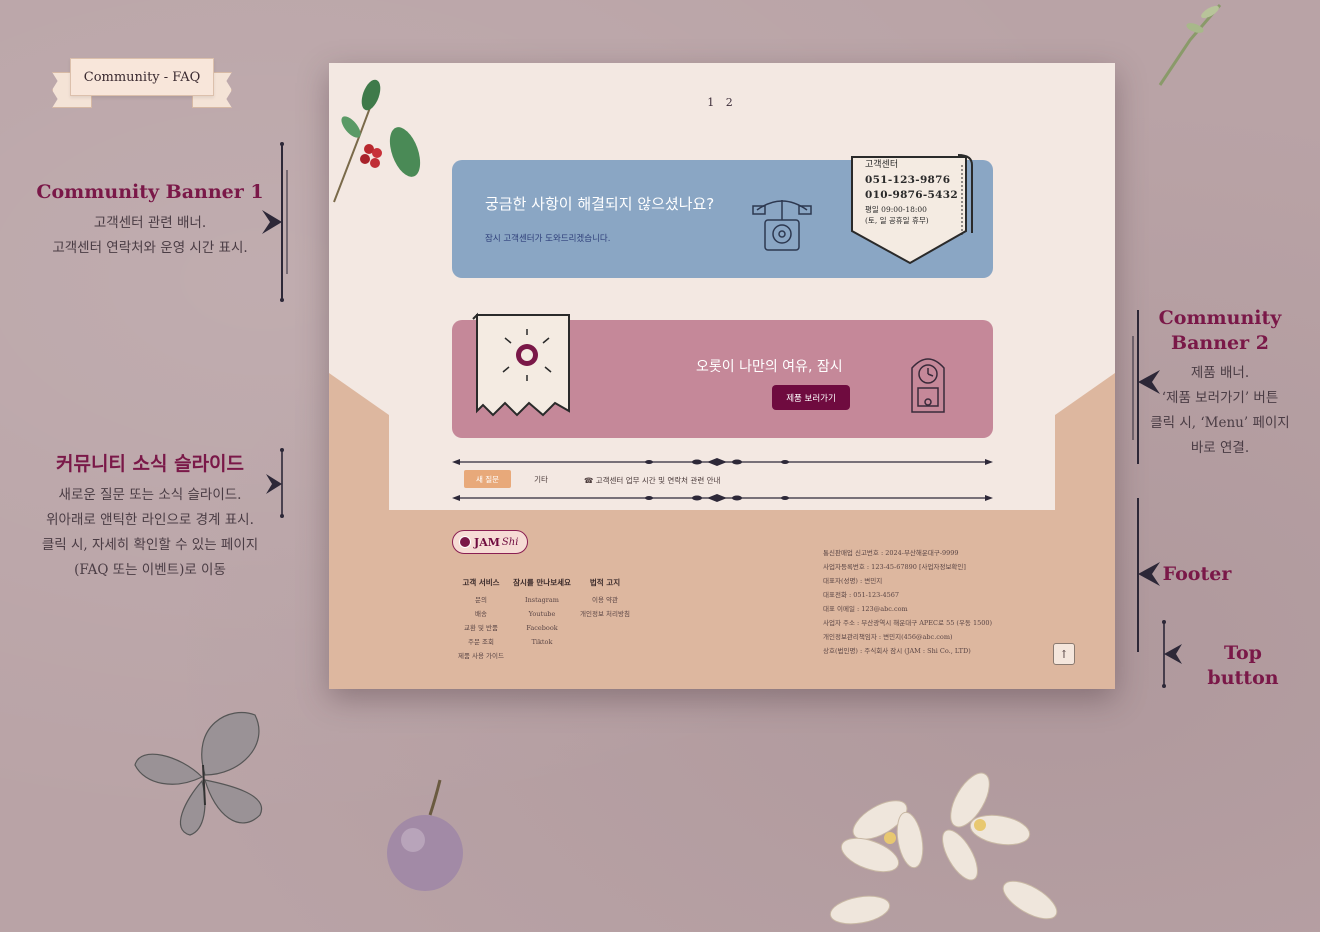  I want to click on footer-link-youtube: Youtube, so click(542, 614).